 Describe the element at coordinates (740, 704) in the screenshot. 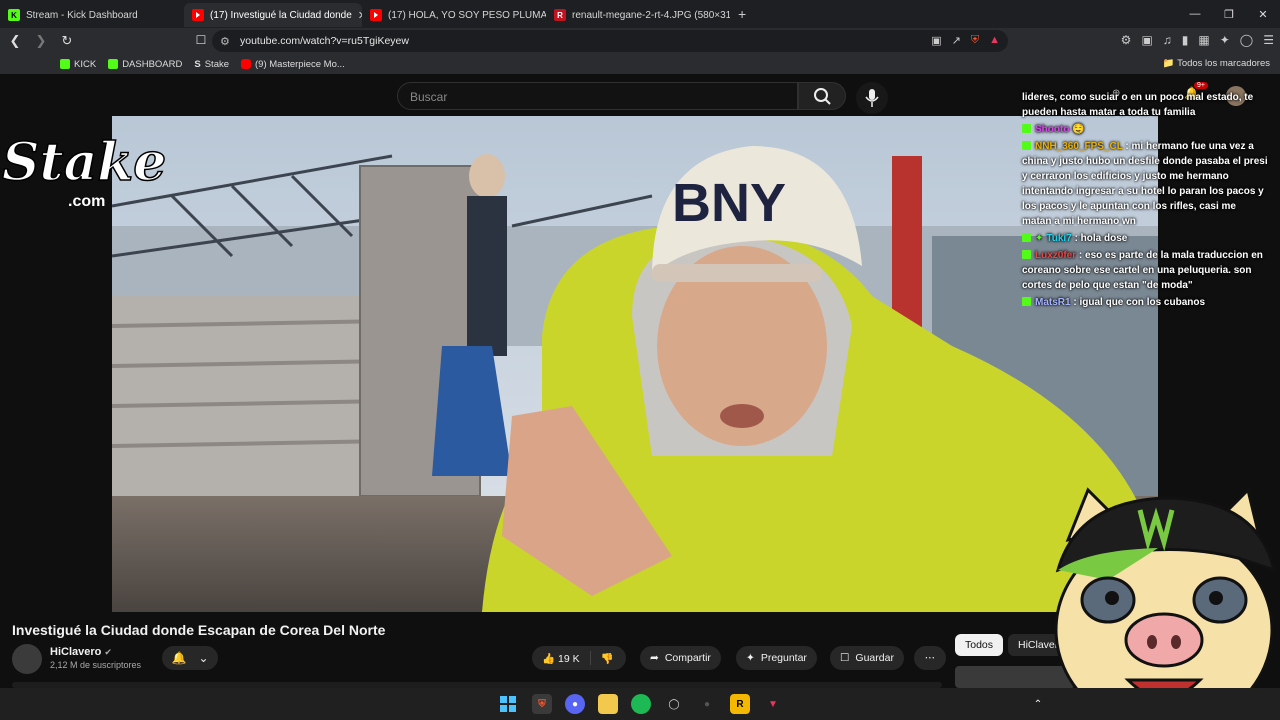

I see `rockstar-icon: R` at that location.